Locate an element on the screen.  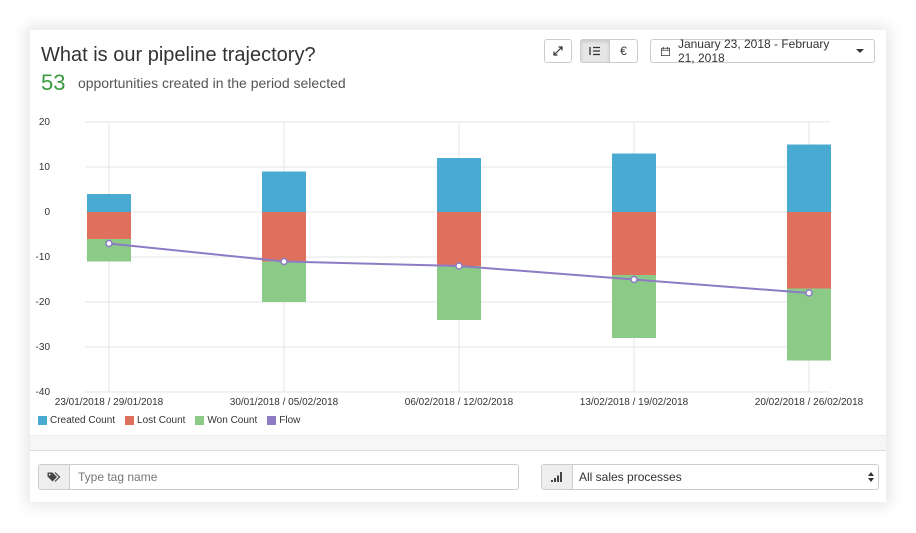
date-range-button: January 23, 2018 - February 21, 2018 is located at coordinates (762, 51).